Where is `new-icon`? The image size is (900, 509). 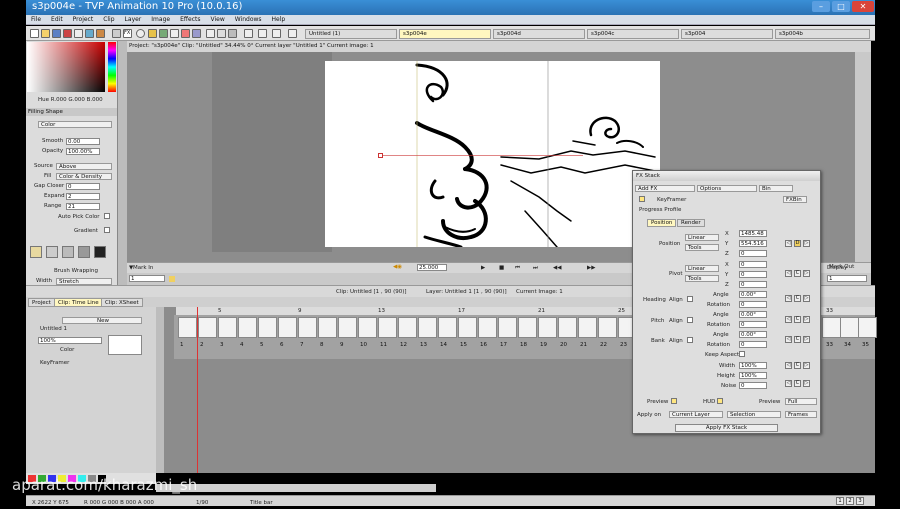 new-icon is located at coordinates (34, 33).